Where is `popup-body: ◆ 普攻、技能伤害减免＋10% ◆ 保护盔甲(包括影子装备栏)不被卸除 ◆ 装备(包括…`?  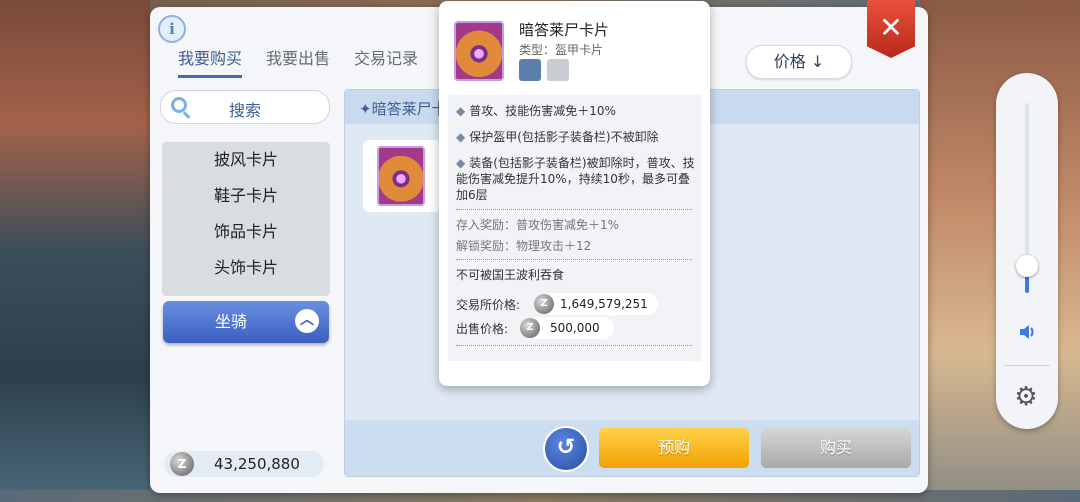
popup-body: ◆ 普攻、技能伤害减免＋10% ◆ 保护盔甲(包括影子装备栏)不被卸除 ◆ 装备(包括… is located at coordinates (574, 228).